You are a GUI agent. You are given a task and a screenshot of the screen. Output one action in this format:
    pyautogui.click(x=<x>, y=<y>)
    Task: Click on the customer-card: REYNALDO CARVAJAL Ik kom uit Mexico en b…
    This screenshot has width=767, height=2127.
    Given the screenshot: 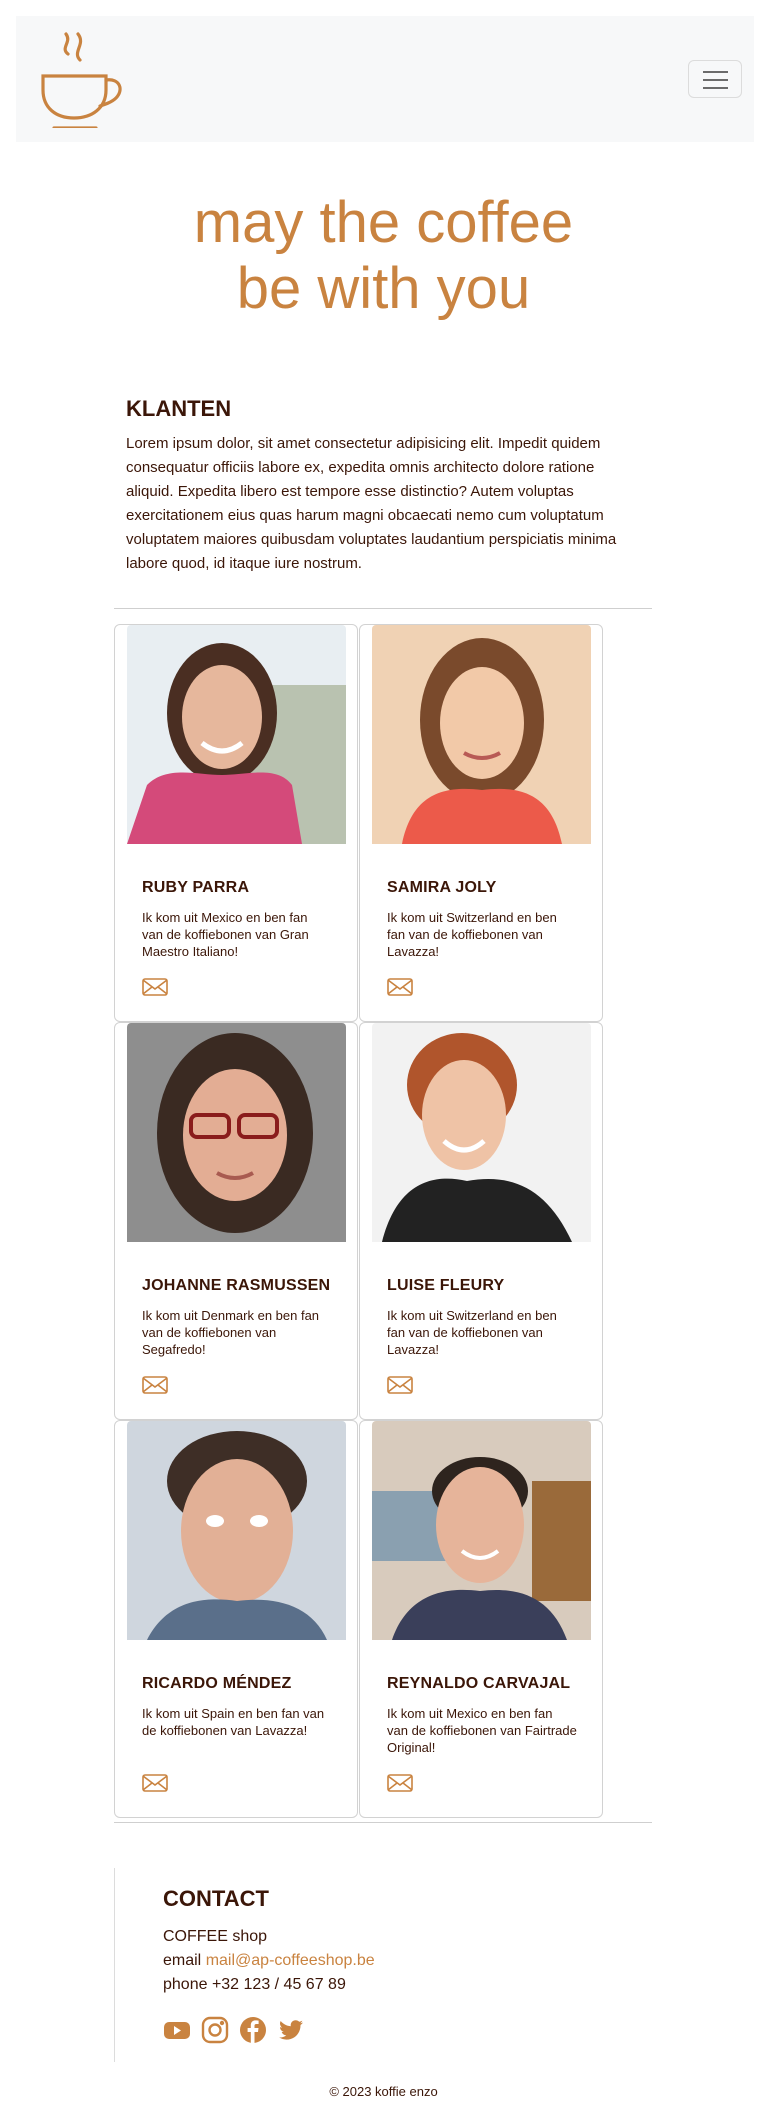 What is the action you would take?
    pyautogui.click(x=481, y=1619)
    